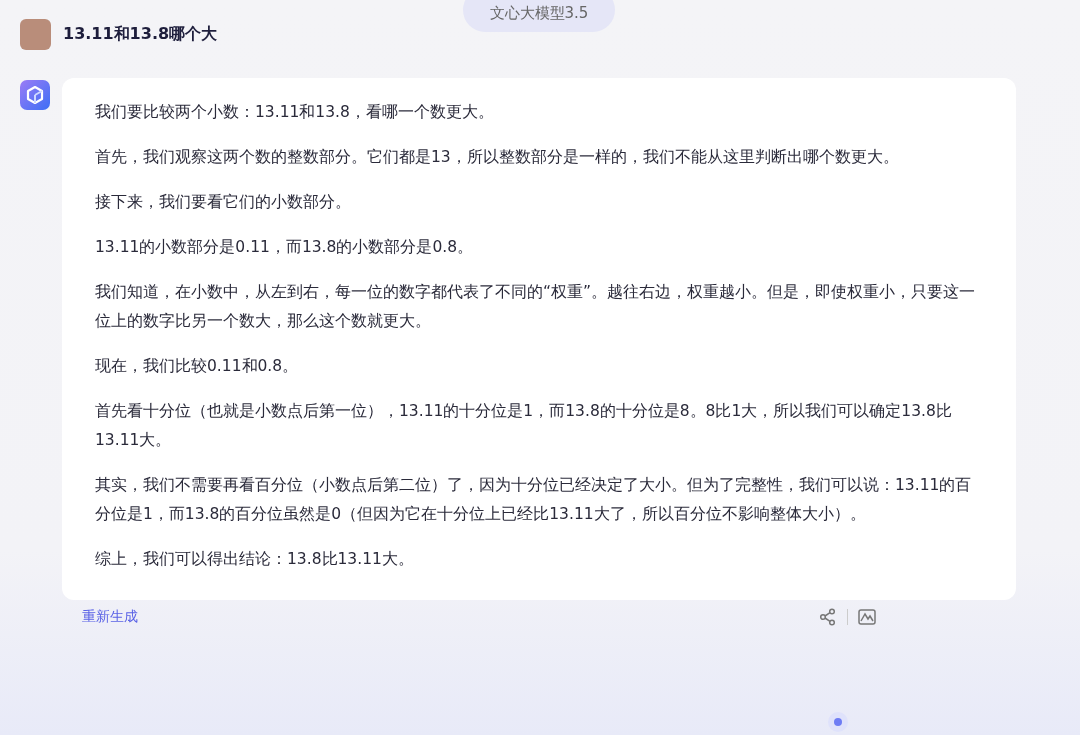  I want to click on image-icon, so click(867, 617).